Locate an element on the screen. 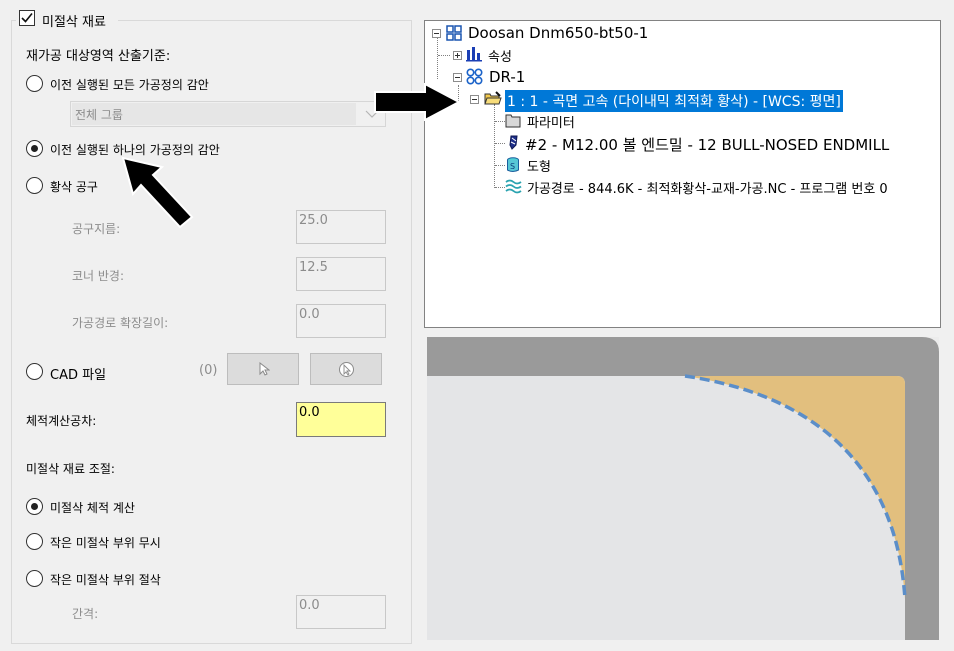 This screenshot has width=954, height=651. geometry-icon: S is located at coordinates (513, 164).